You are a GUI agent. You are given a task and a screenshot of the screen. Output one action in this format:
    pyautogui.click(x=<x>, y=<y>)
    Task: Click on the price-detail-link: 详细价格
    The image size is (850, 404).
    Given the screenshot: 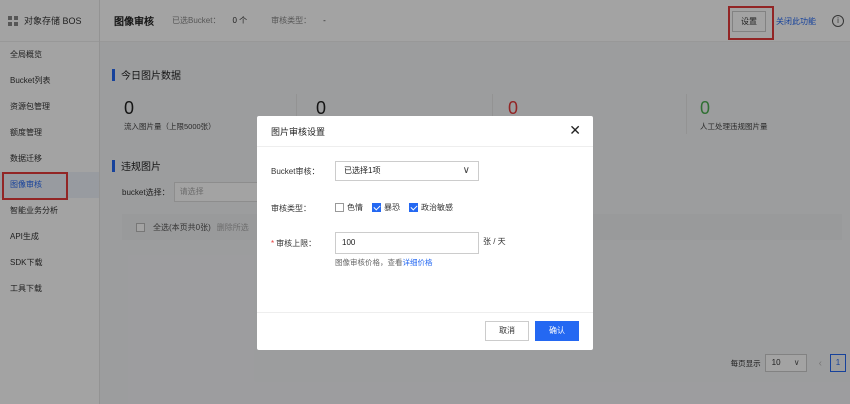 What is the action you would take?
    pyautogui.click(x=418, y=262)
    